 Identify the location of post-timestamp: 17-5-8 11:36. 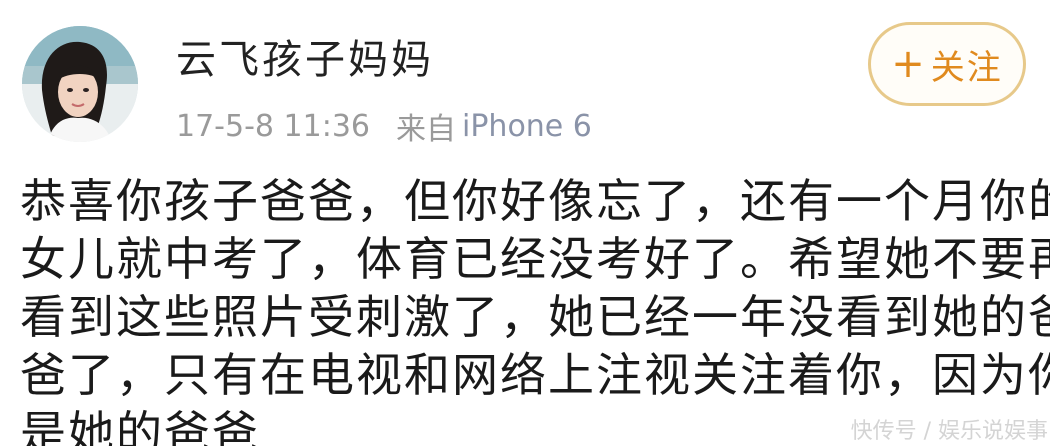
(273, 126).